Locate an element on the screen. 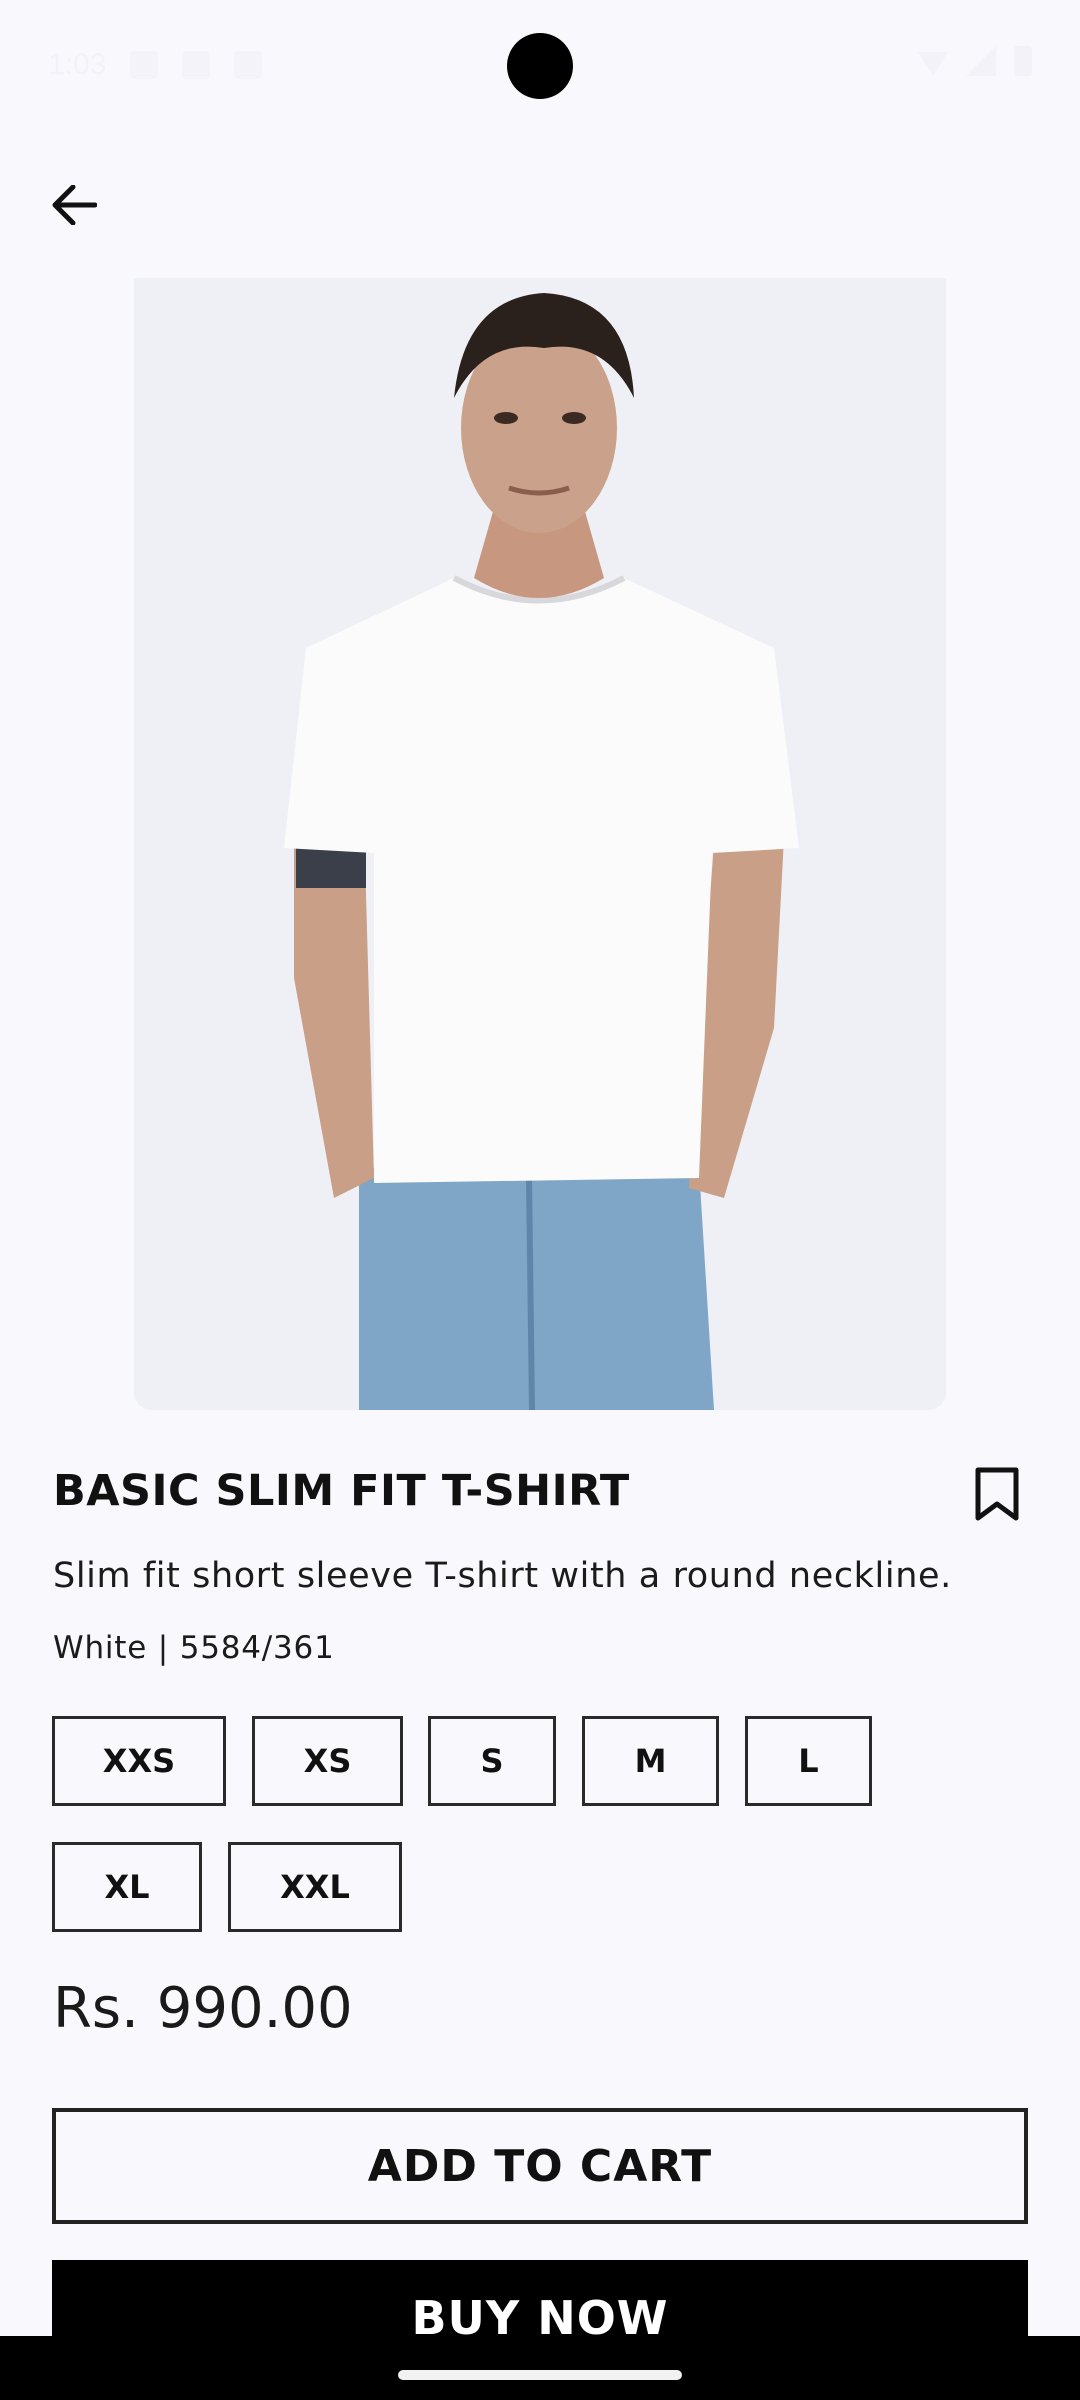 This screenshot has width=1080, height=2400. status-bar: 1:03 is located at coordinates (540, 65).